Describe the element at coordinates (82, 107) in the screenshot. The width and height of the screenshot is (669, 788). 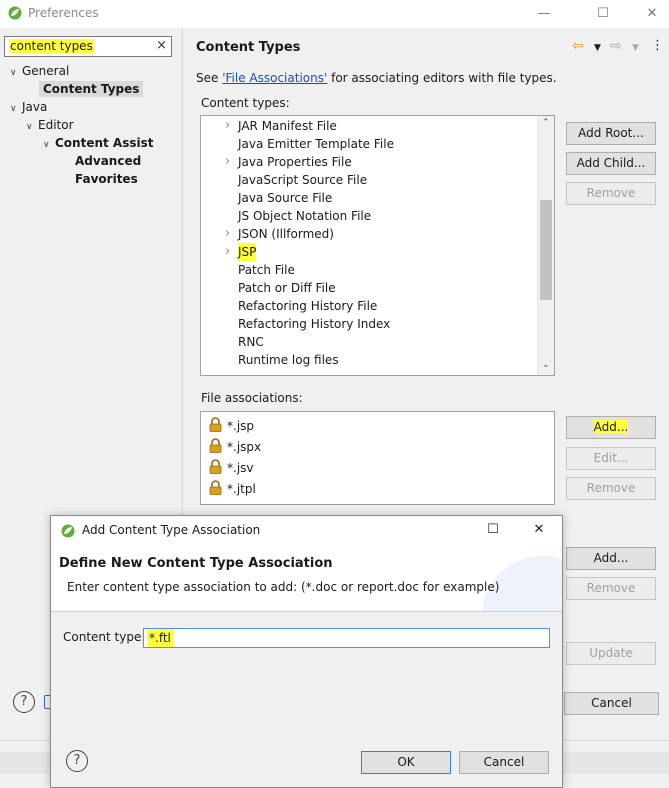
I see `tree-item-java: ∨ Java` at that location.